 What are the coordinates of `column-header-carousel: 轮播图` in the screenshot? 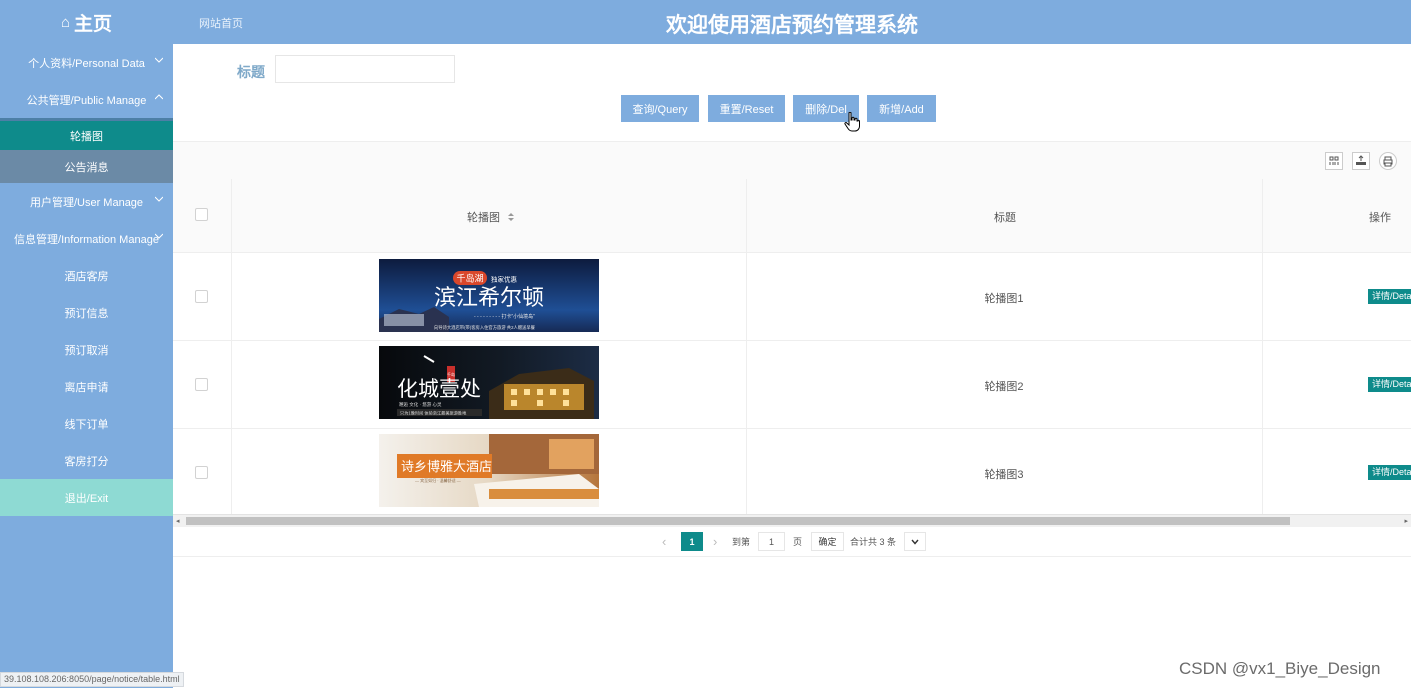 It's located at (491, 217).